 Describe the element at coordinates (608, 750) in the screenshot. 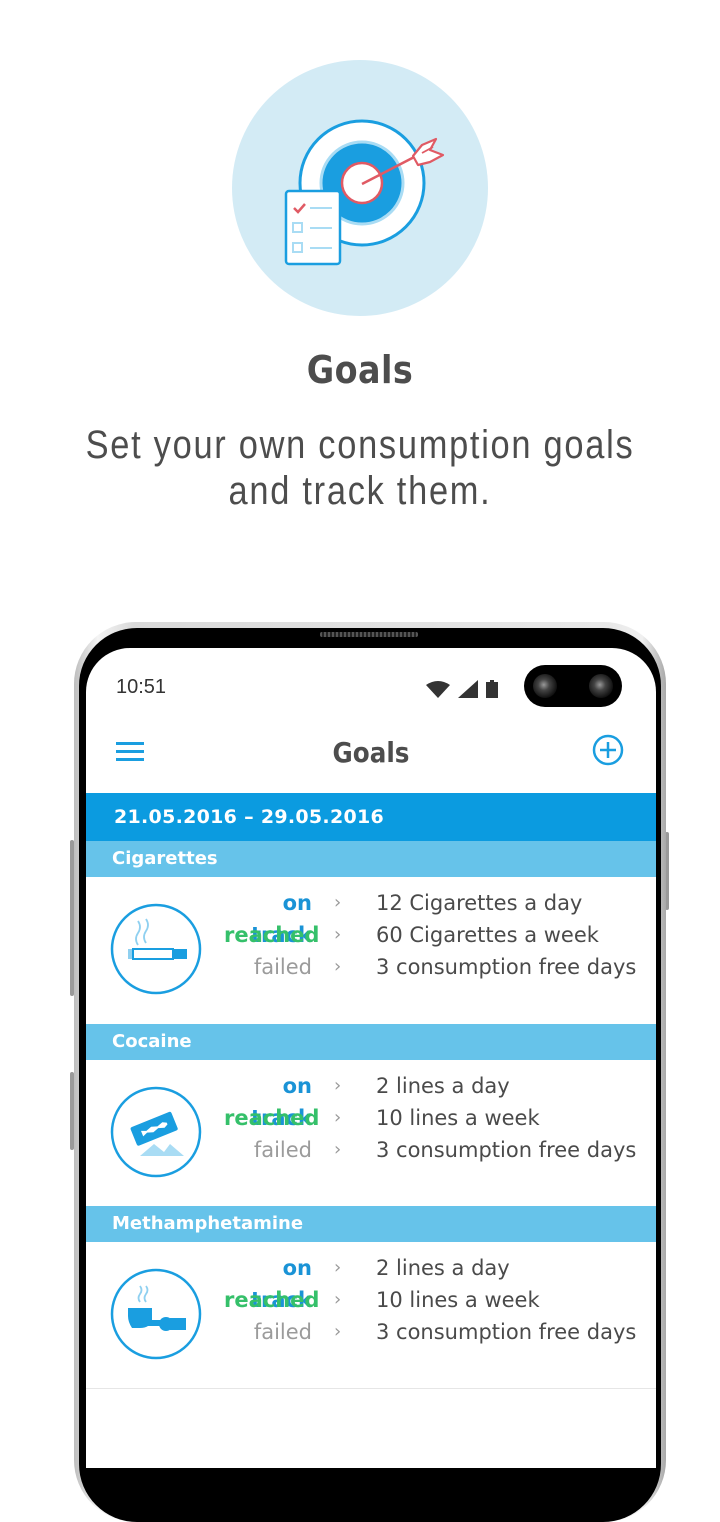

I see `add-circle-icon` at that location.